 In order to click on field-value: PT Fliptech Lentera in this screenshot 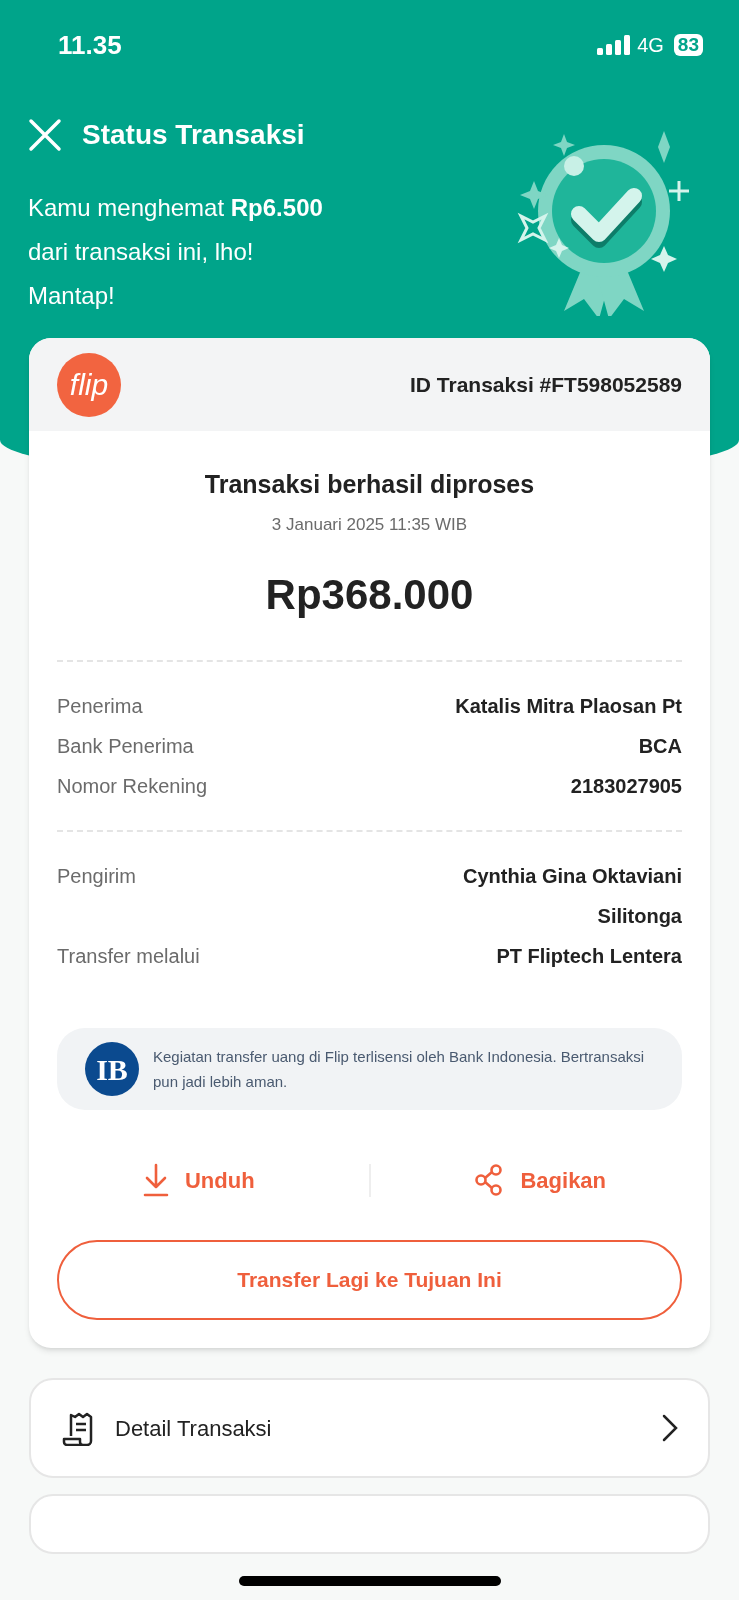, I will do `click(589, 956)`.